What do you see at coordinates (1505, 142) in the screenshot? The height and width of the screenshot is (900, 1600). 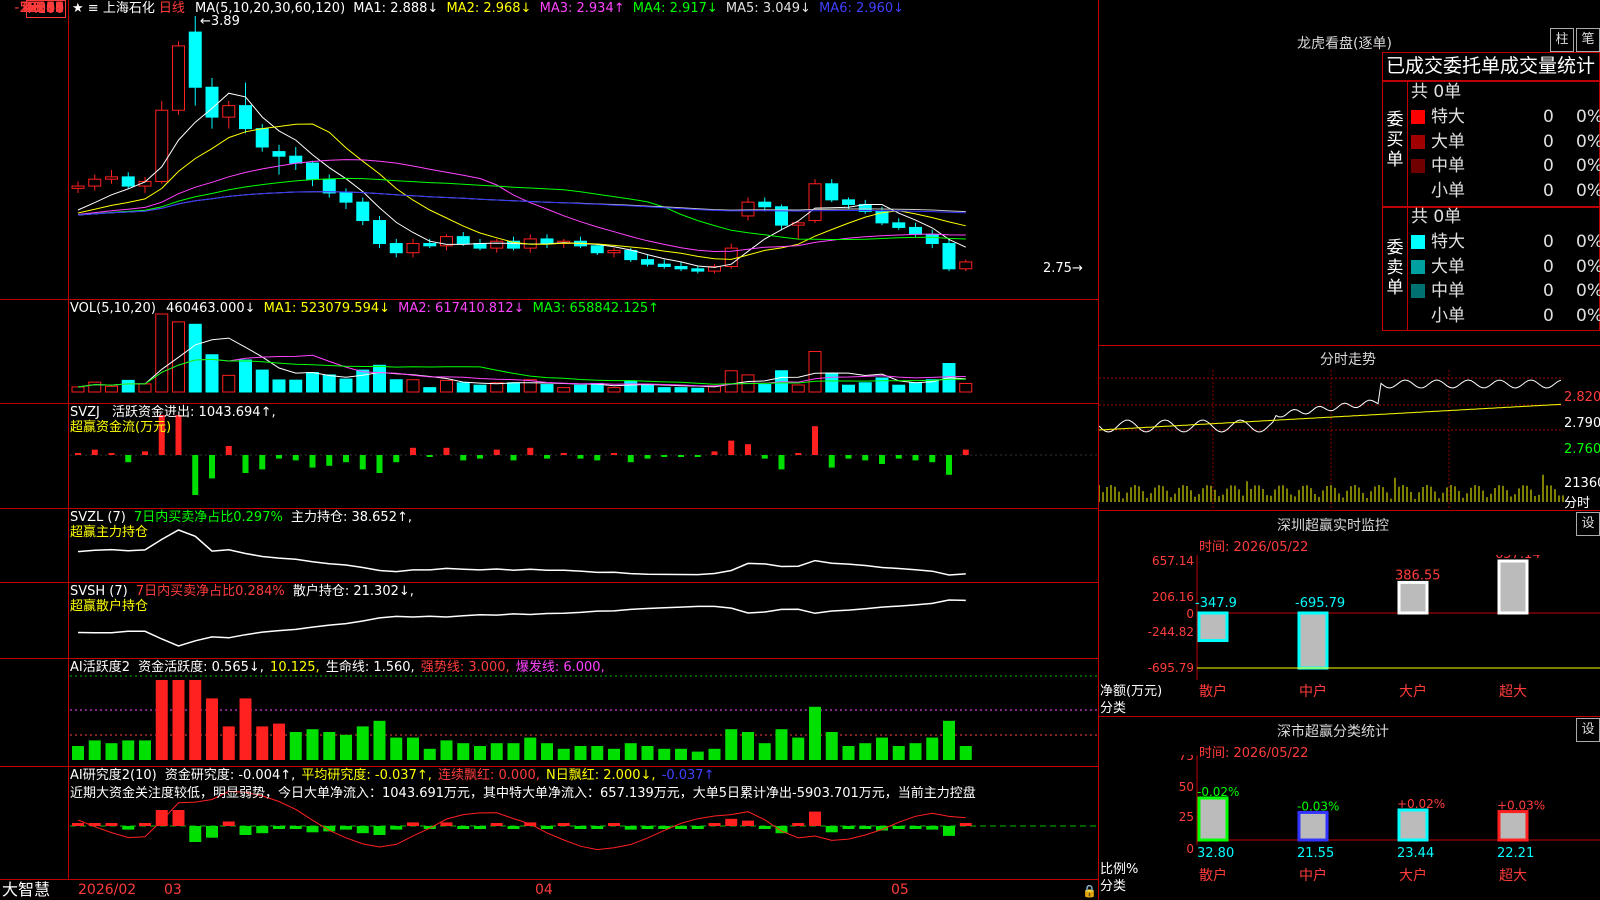 I see `order-row: 大单 0 0%` at bounding box center [1505, 142].